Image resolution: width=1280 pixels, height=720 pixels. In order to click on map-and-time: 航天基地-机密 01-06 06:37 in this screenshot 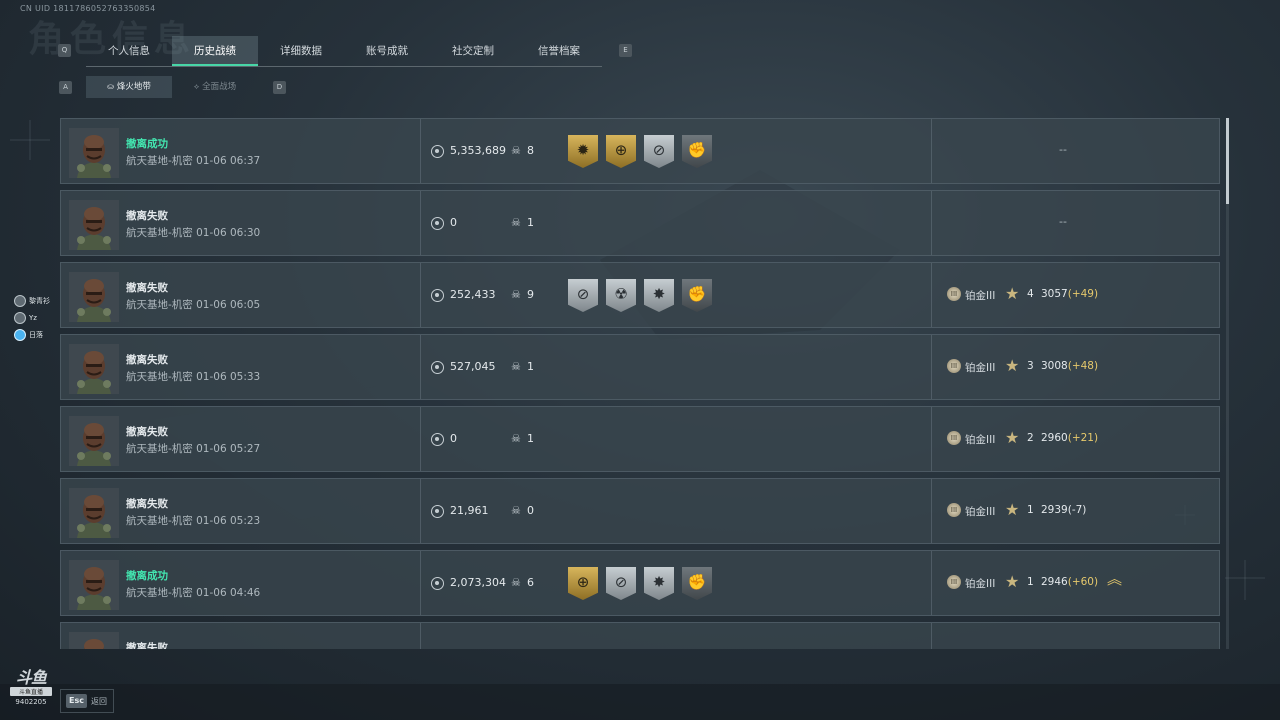, I will do `click(193, 161)`.